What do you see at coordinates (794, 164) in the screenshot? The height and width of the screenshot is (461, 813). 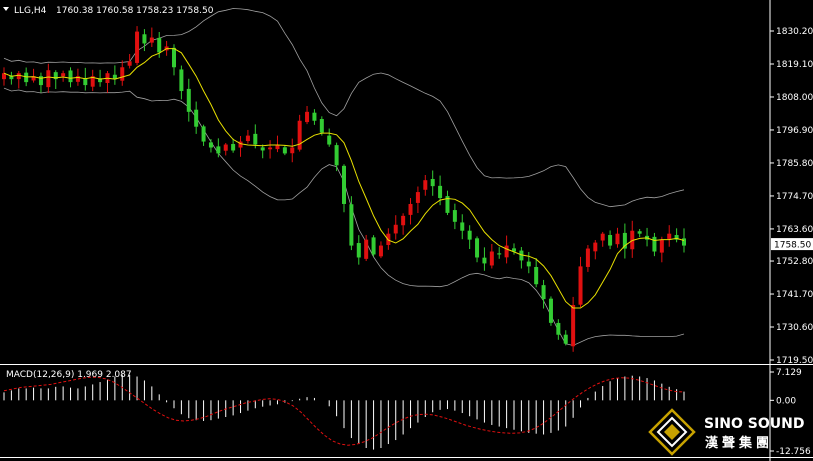 I see `price-tick-label: 1785.80` at bounding box center [794, 164].